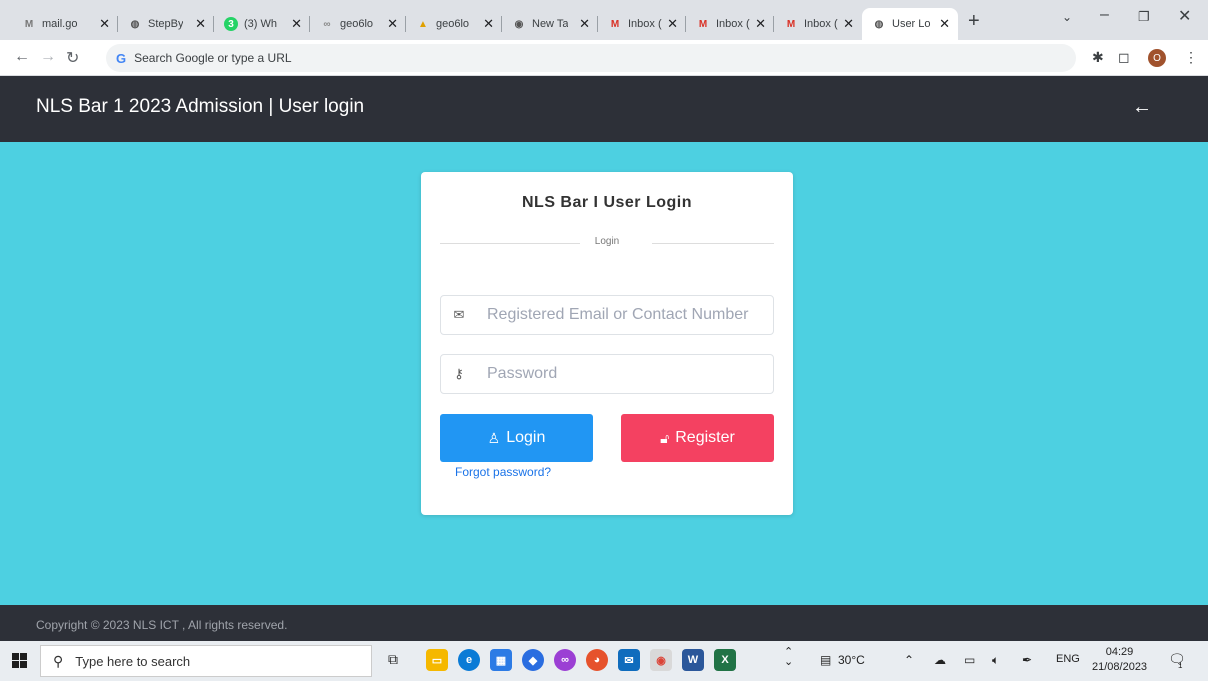 Image resolution: width=1208 pixels, height=681 pixels. What do you see at coordinates (550, 24) in the screenshot?
I see `browser-tab: ◉ New Ta ✕` at bounding box center [550, 24].